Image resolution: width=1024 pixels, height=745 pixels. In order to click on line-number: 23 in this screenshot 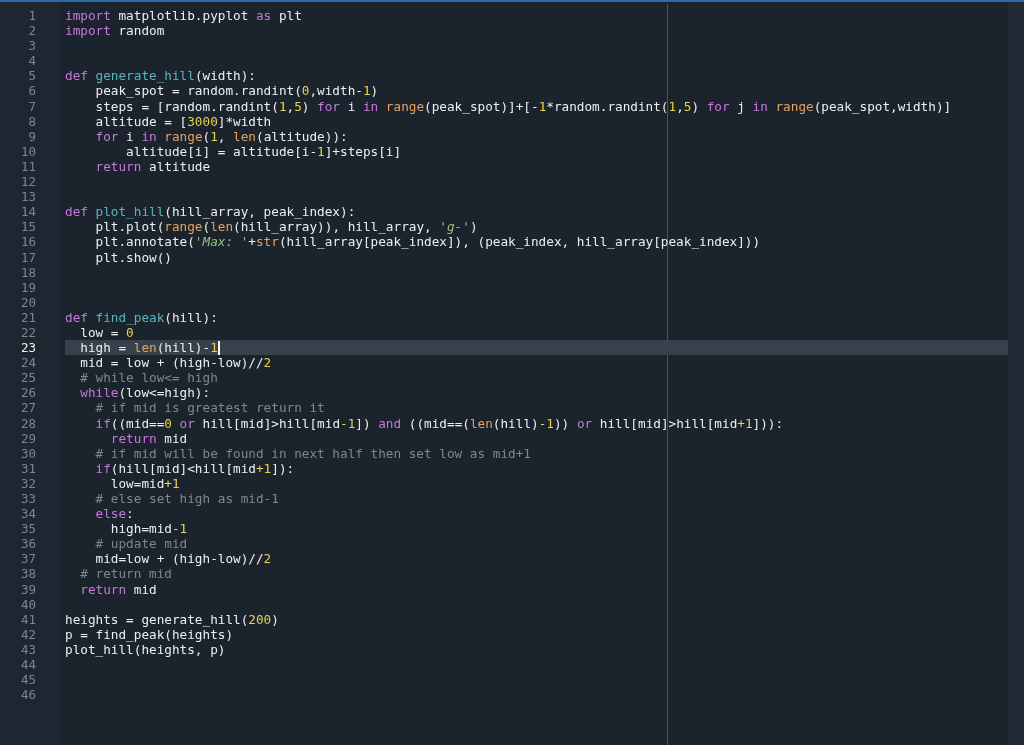, I will do `click(28, 348)`.